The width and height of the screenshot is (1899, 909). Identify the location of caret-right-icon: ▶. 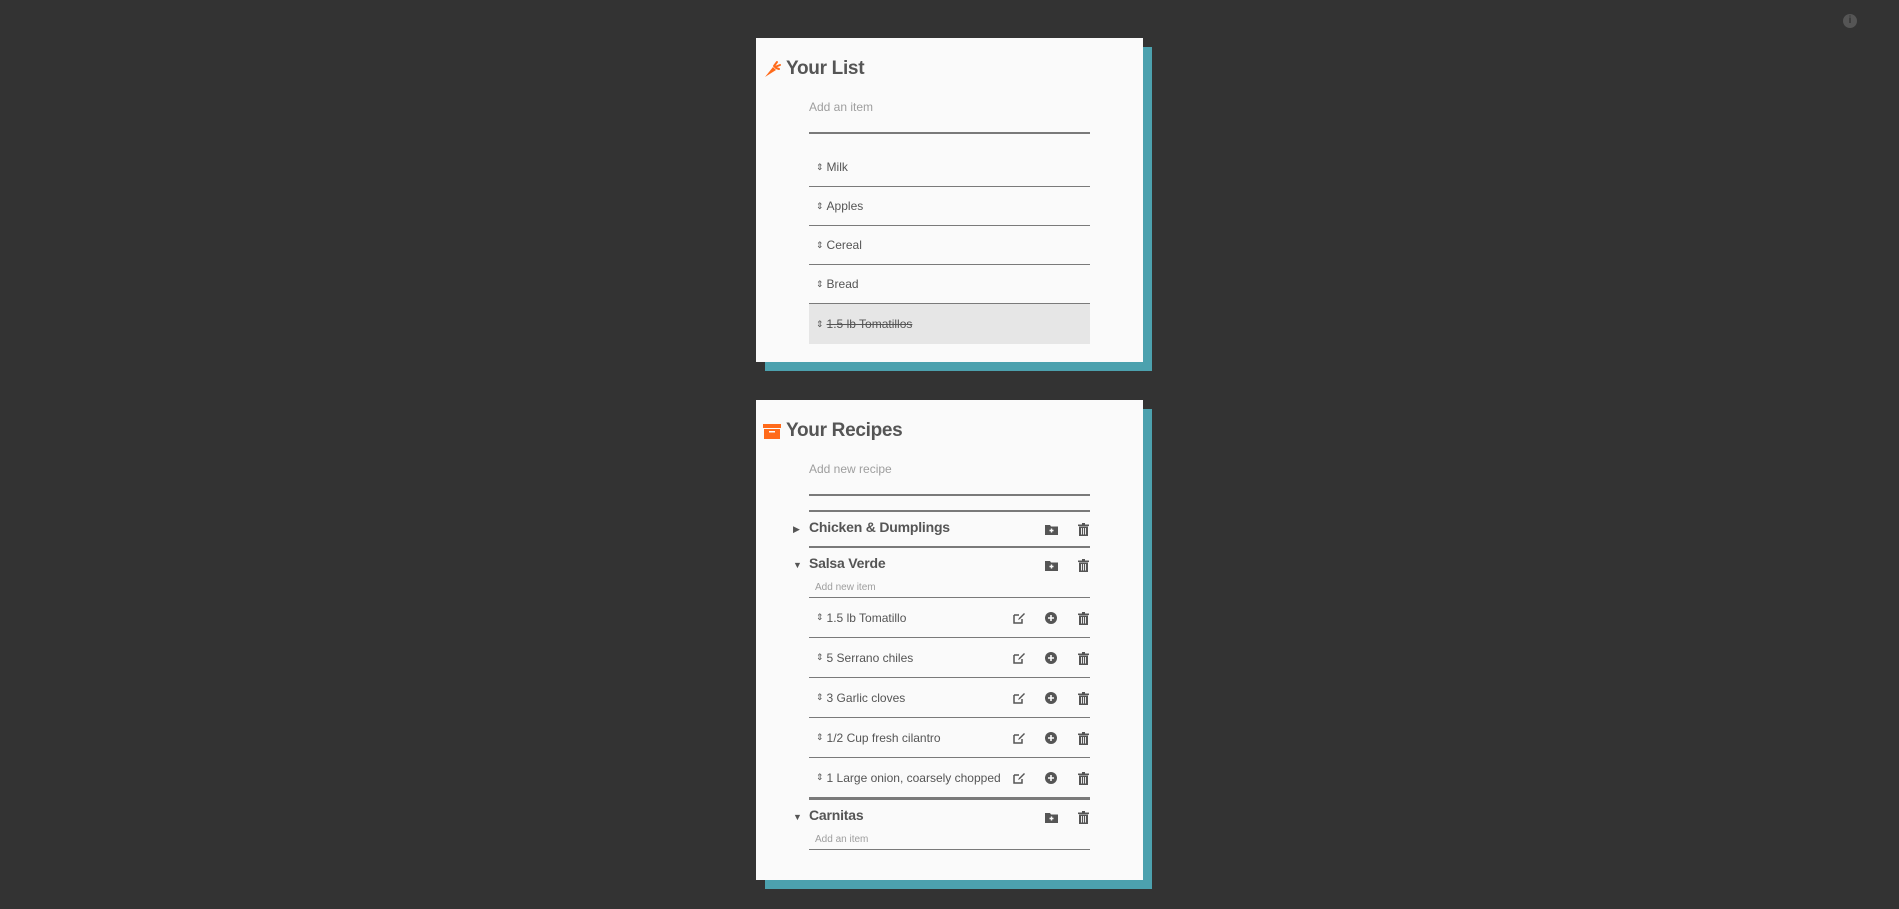
(796, 529).